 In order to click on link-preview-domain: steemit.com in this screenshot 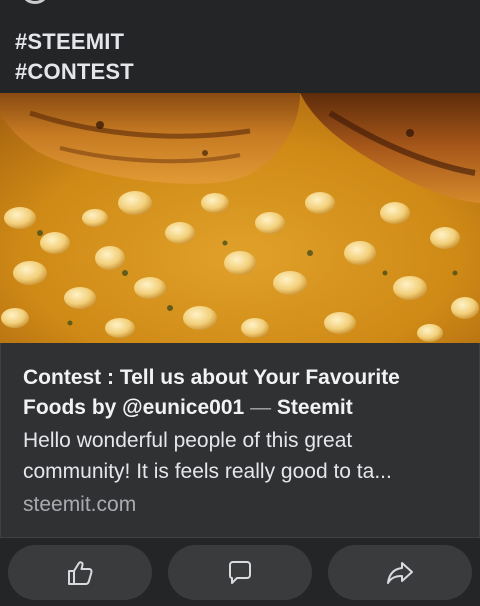, I will do `click(80, 504)`.